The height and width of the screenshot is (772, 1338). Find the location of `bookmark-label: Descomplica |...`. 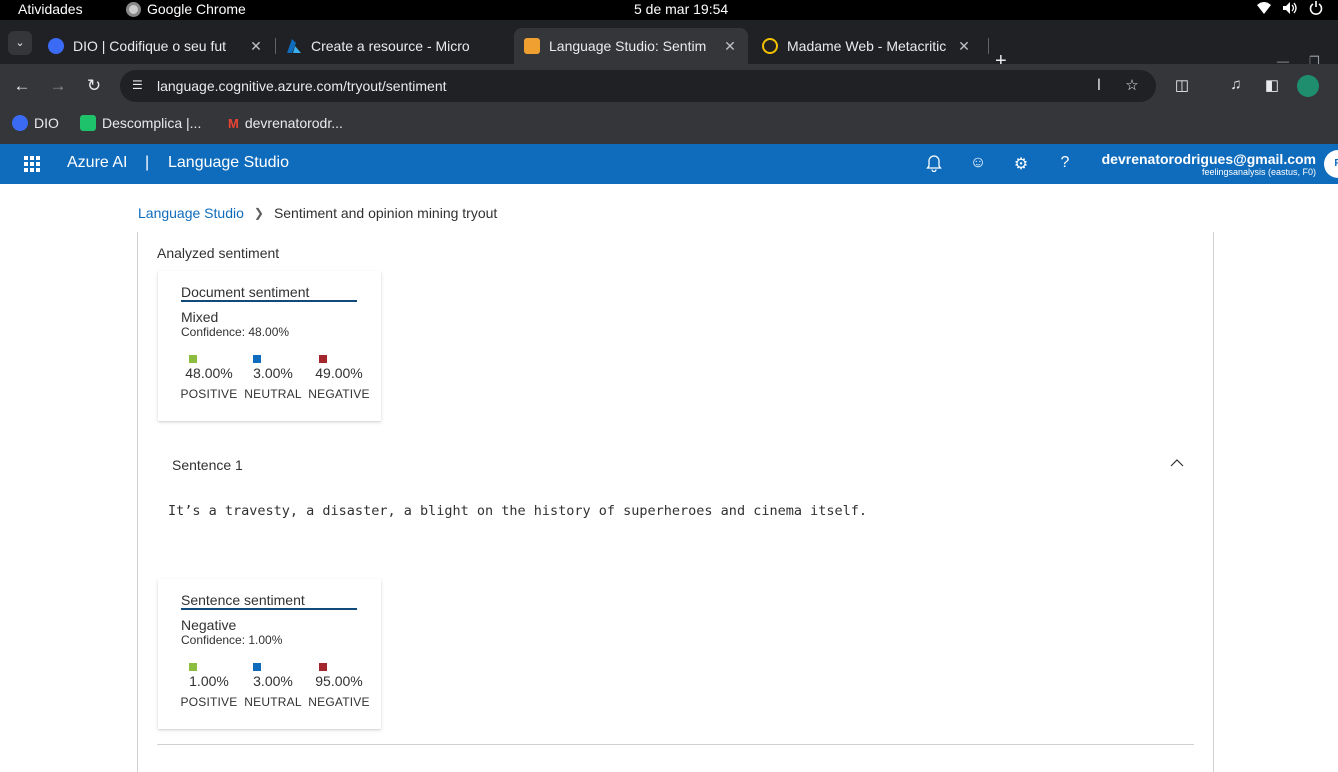

bookmark-label: Descomplica |... is located at coordinates (152, 123).